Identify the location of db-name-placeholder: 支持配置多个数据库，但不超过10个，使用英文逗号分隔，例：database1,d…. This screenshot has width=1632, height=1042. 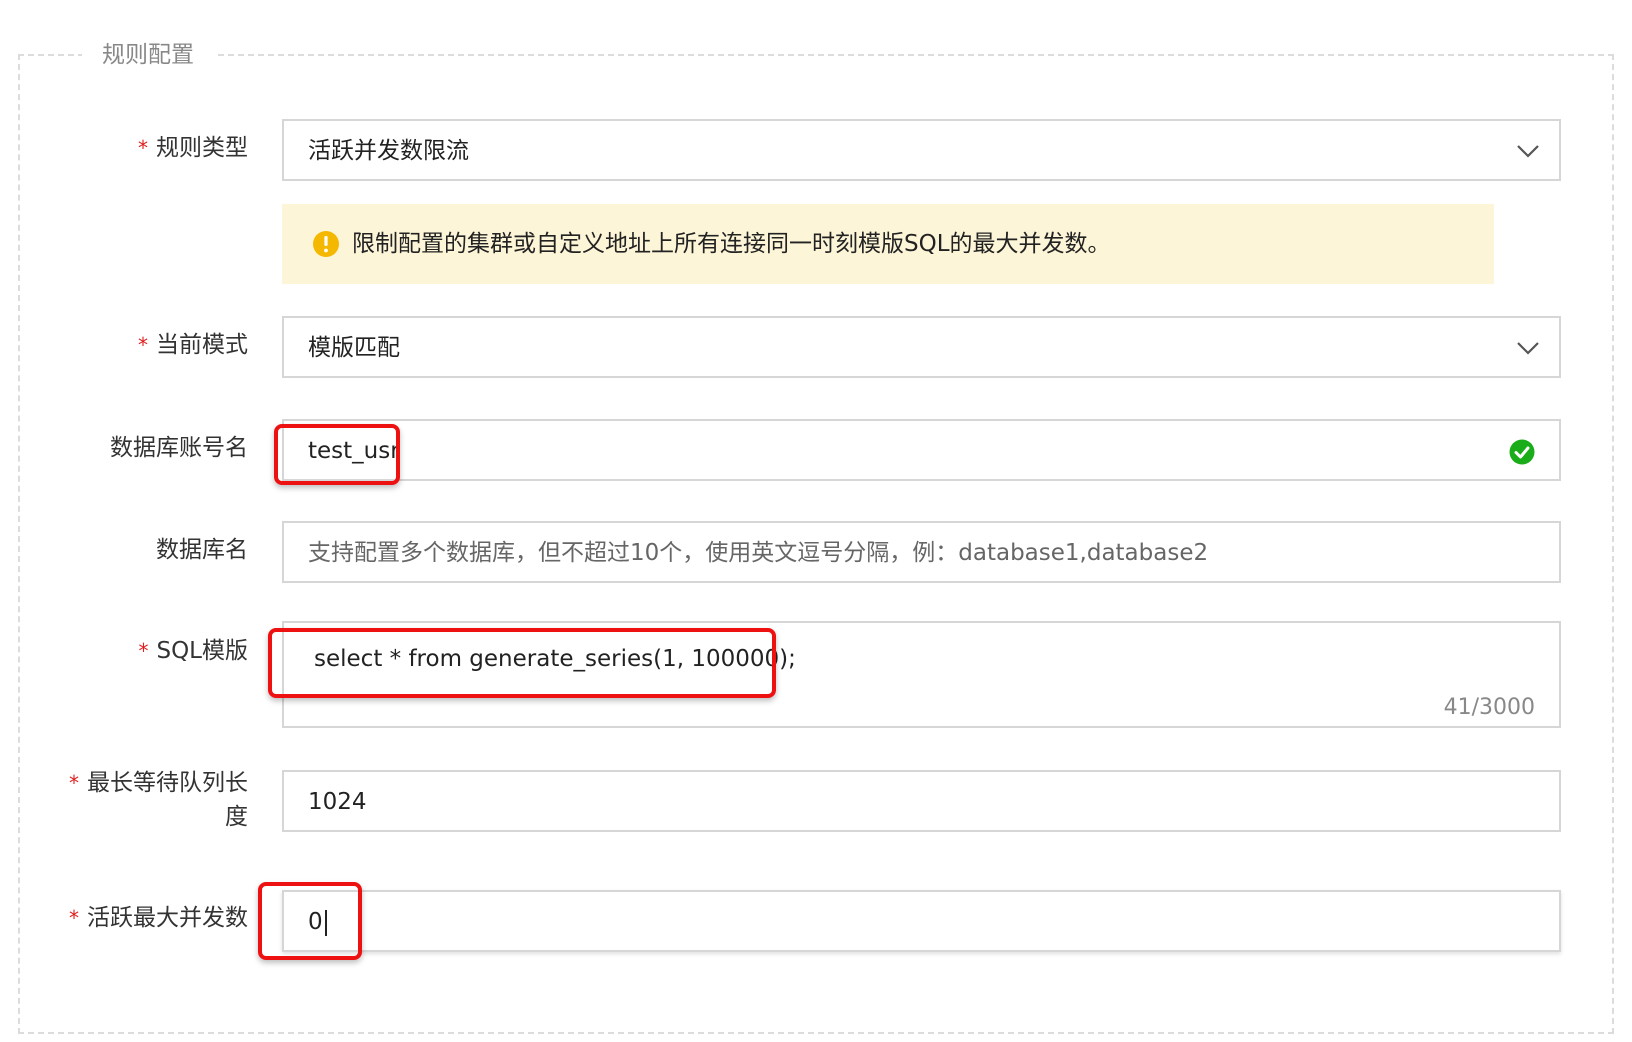
(758, 553).